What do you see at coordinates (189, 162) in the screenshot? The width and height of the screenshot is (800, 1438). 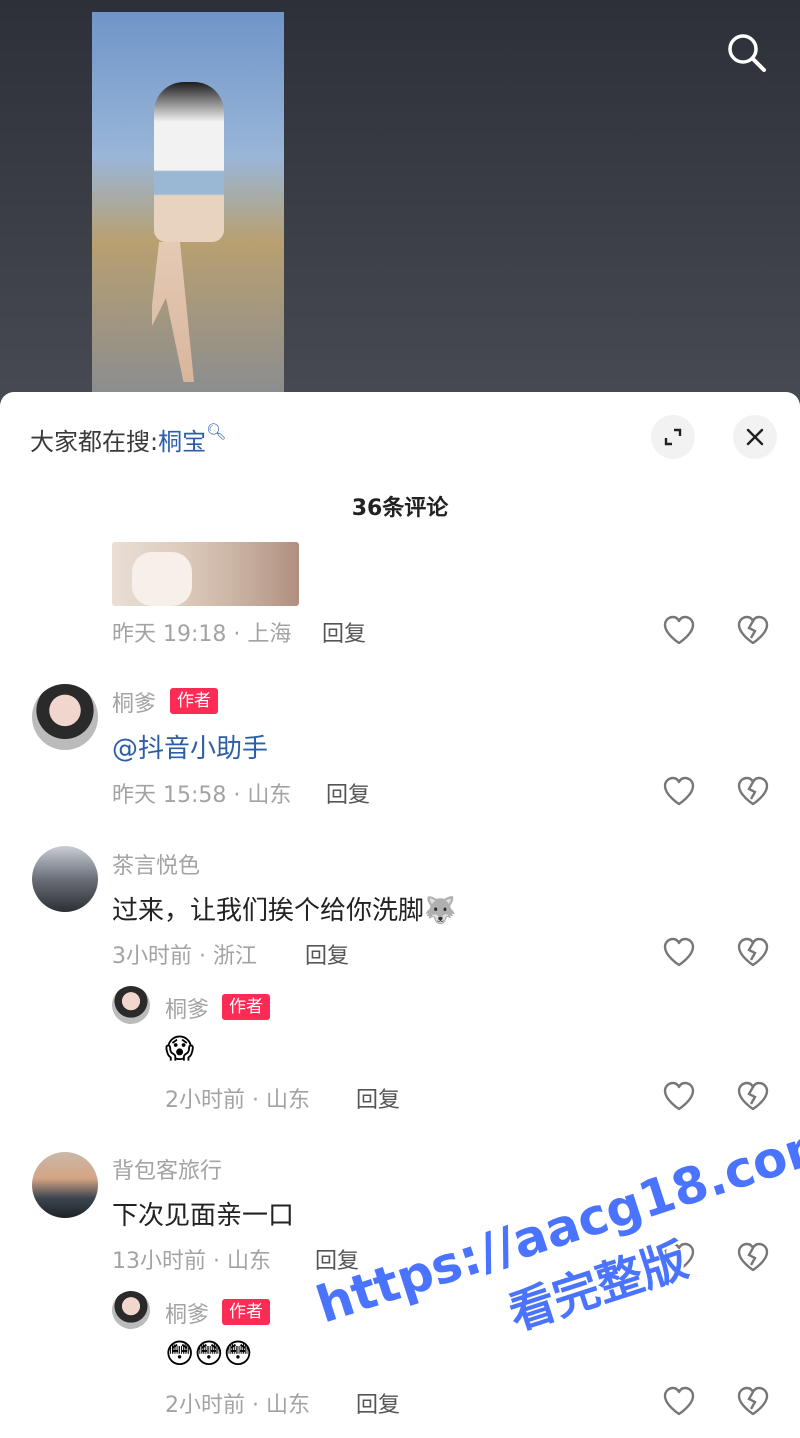 I see `video-figure` at bounding box center [189, 162].